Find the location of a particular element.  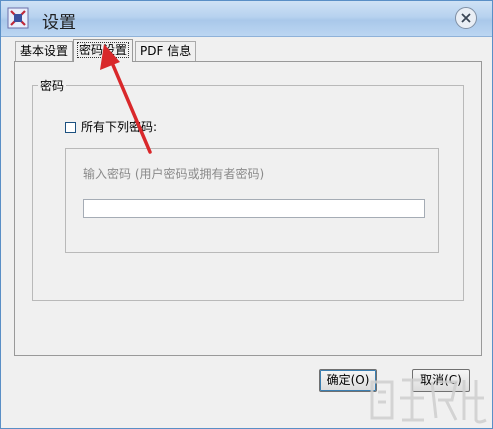

tab-pdf-info: PDF 信息 is located at coordinates (166, 51).